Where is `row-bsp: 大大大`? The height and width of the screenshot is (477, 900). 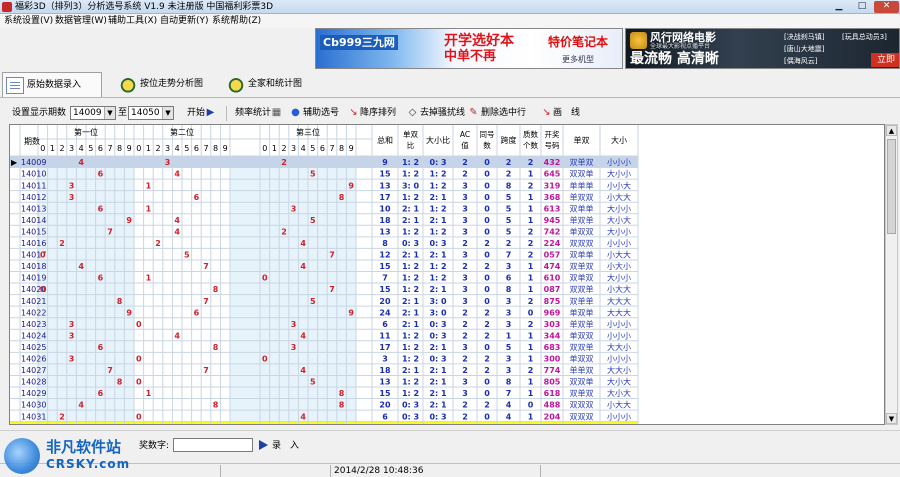 row-bsp: 大大大 is located at coordinates (619, 301).